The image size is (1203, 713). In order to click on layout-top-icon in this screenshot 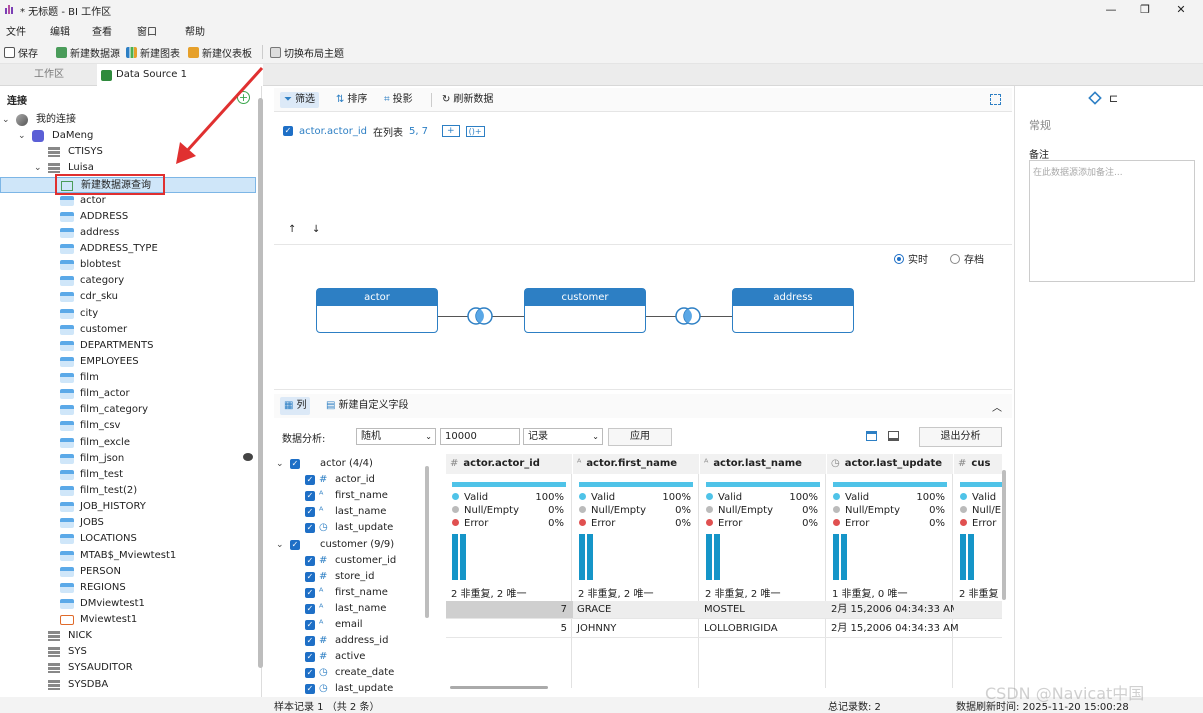, I will do `click(871, 436)`.